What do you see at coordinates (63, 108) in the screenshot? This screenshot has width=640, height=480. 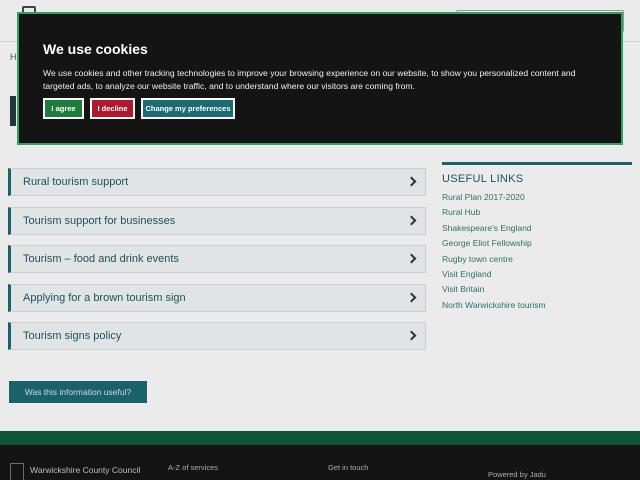 I see `agree-button: I agree` at bounding box center [63, 108].